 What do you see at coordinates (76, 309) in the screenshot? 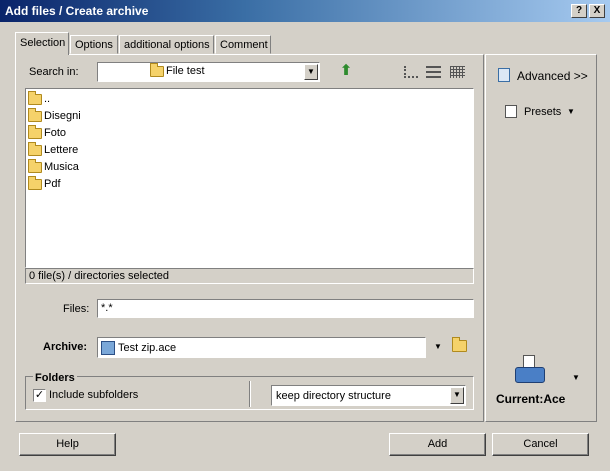
I see `files-label: Files:` at bounding box center [76, 309].